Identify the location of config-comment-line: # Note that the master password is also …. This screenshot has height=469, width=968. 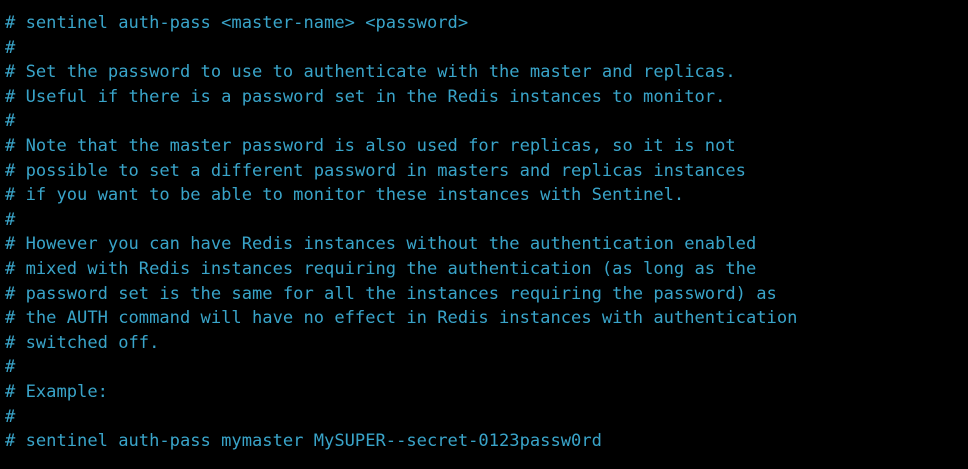
(370, 145).